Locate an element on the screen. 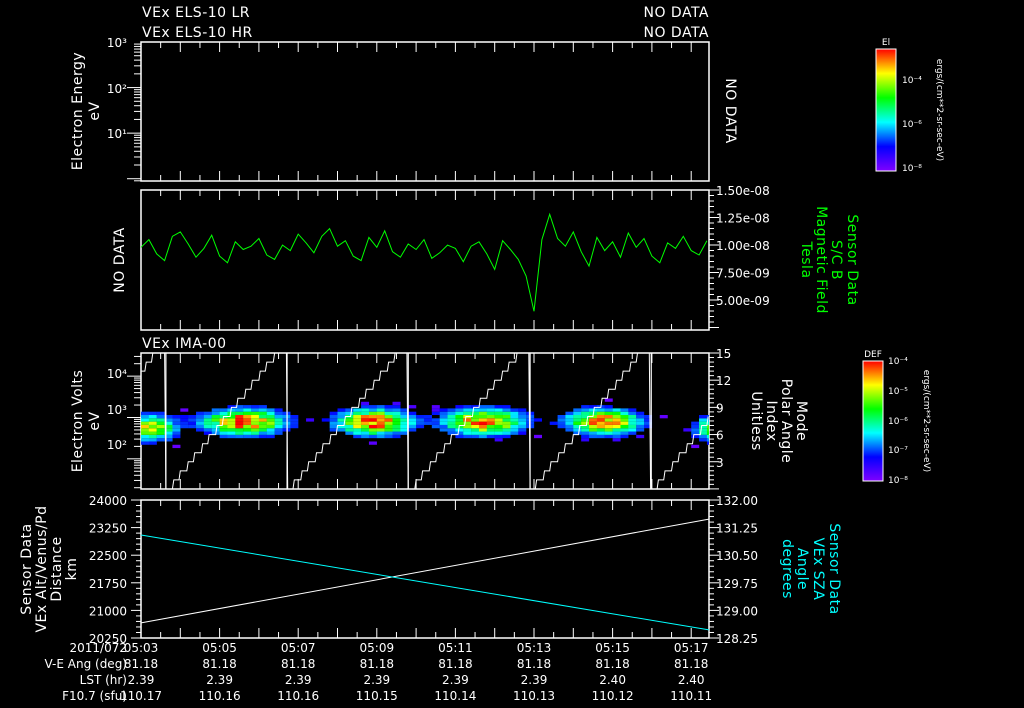  panel4-ytick-right: 128.25 is located at coordinates (737, 639).